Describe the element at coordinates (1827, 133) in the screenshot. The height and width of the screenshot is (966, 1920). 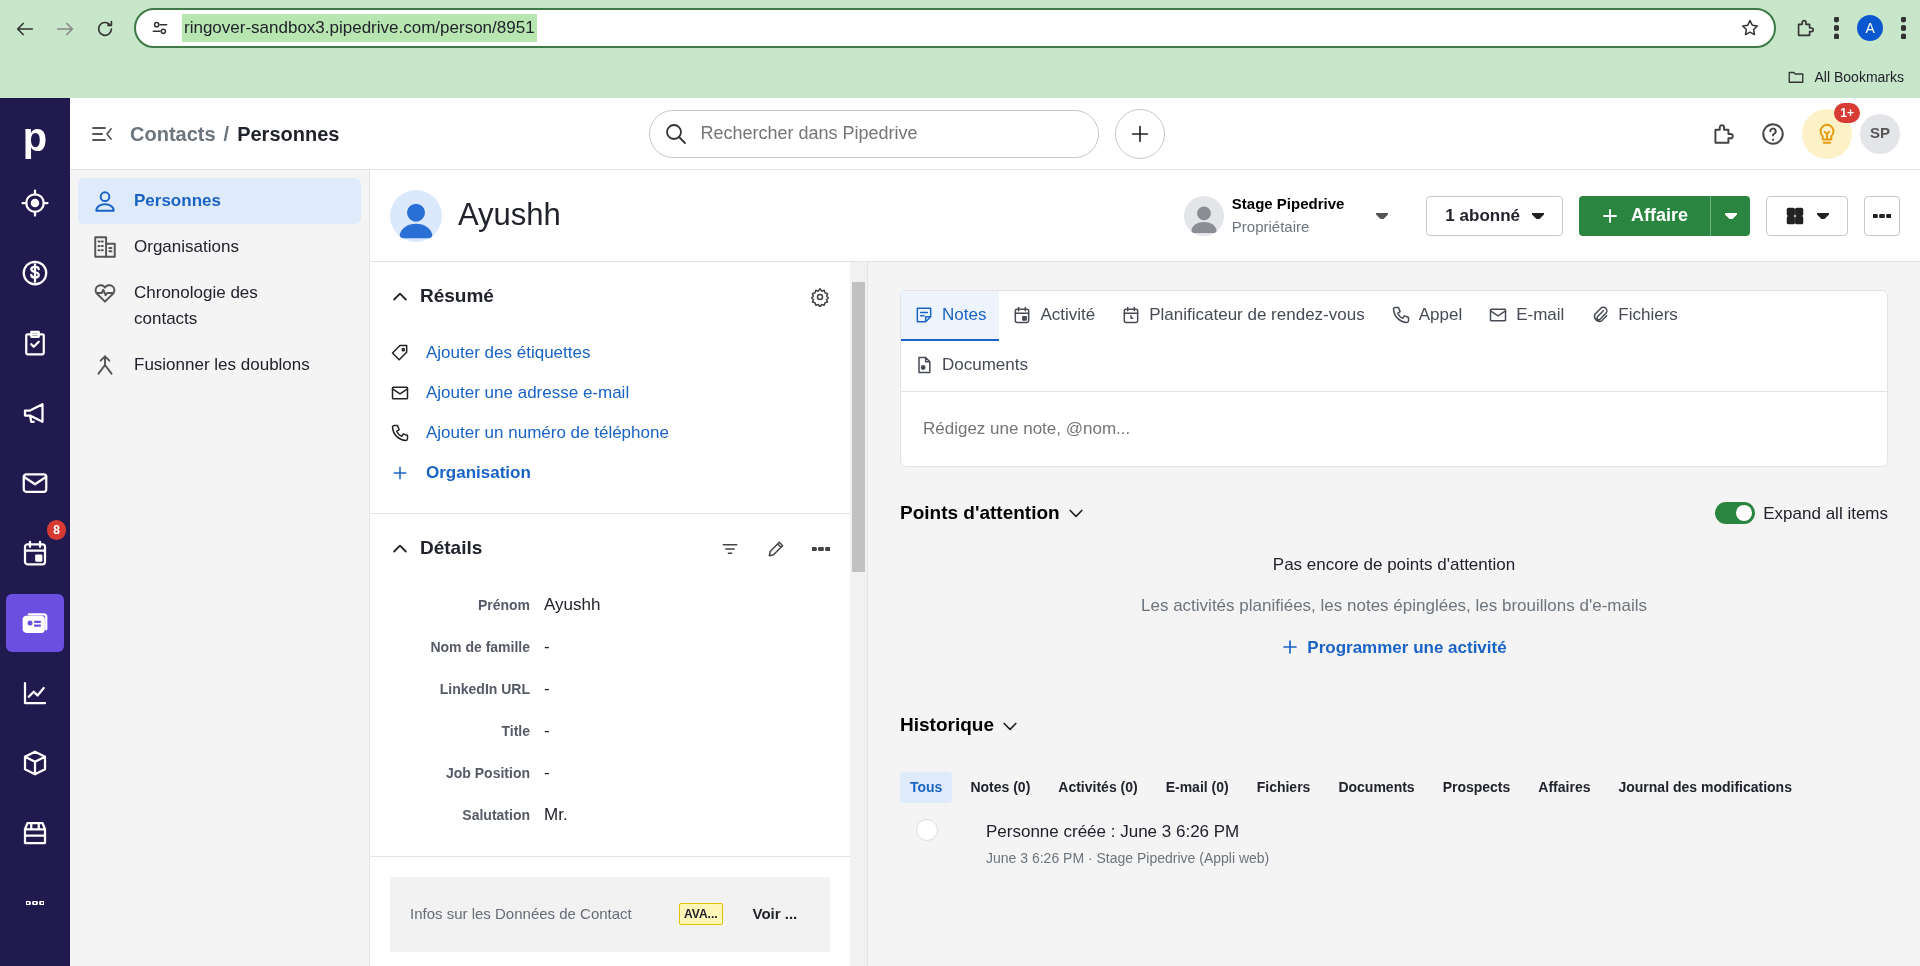
I see `tips-button` at that location.